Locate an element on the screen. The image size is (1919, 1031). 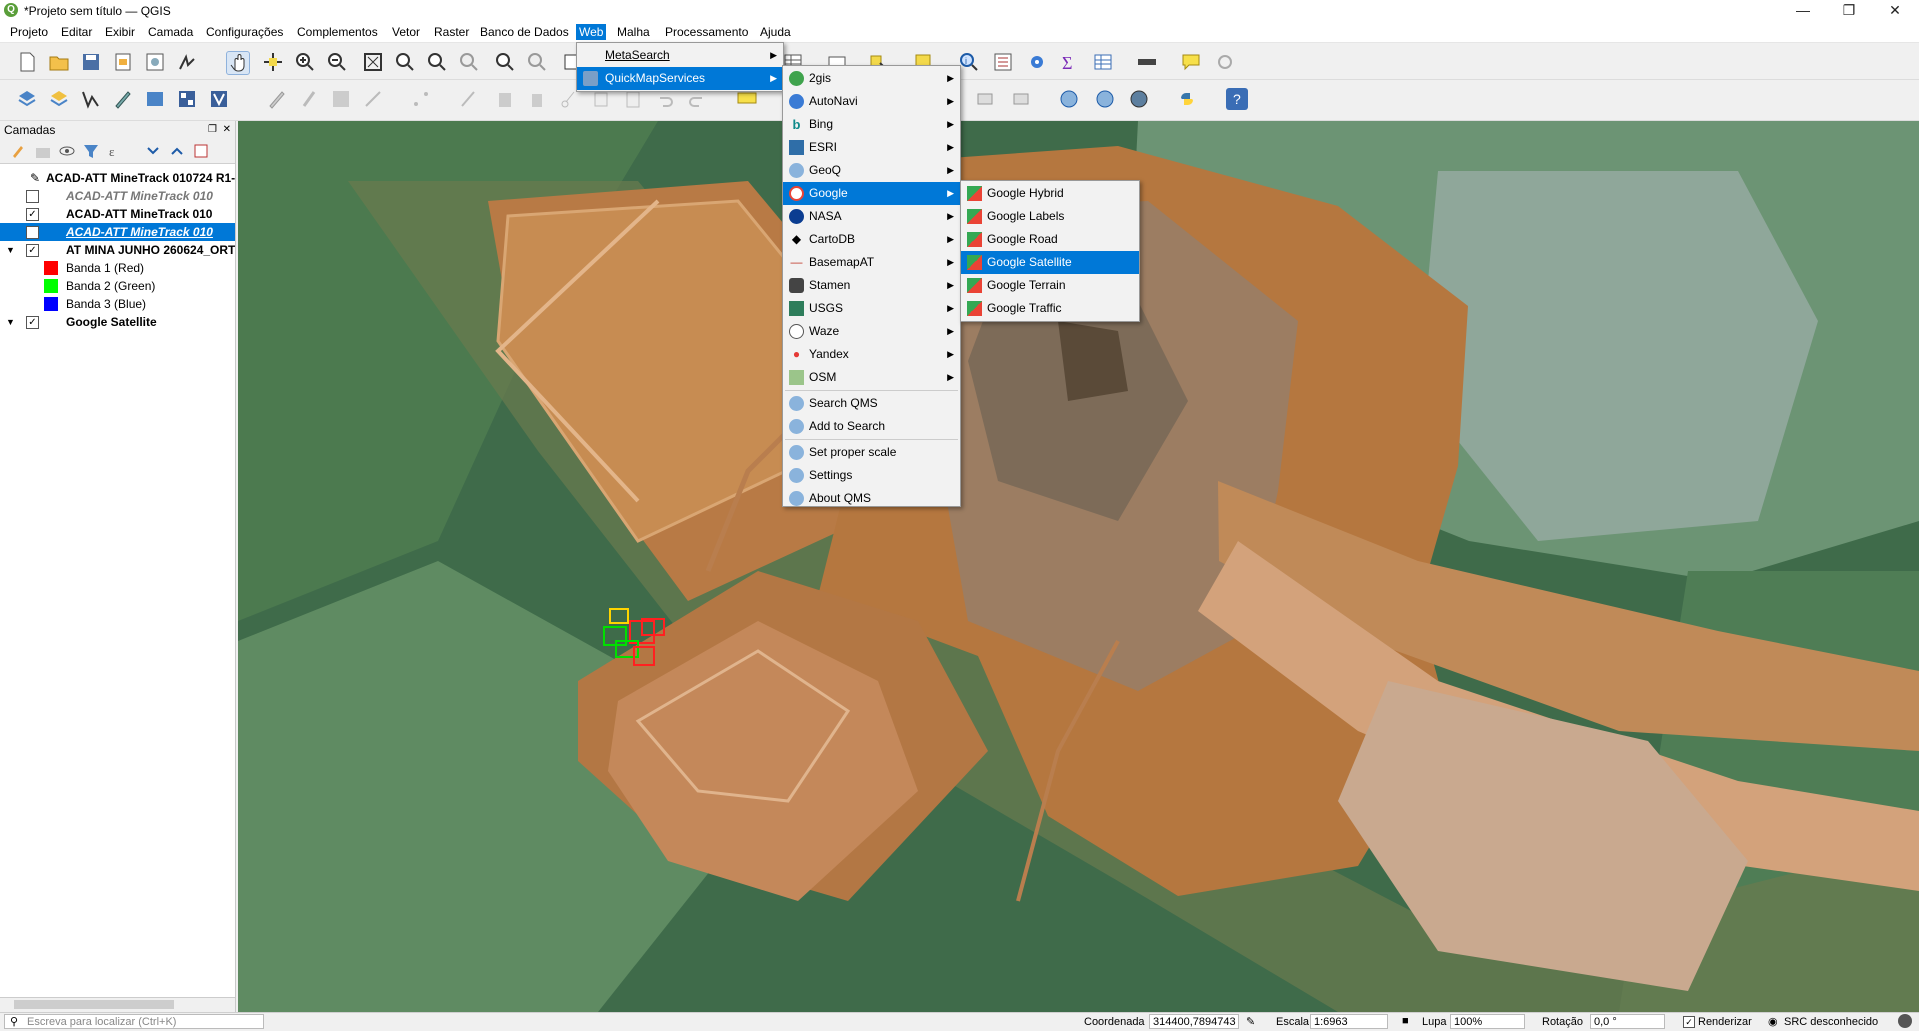
add-postgis-icon is located at coordinates (155, 99).